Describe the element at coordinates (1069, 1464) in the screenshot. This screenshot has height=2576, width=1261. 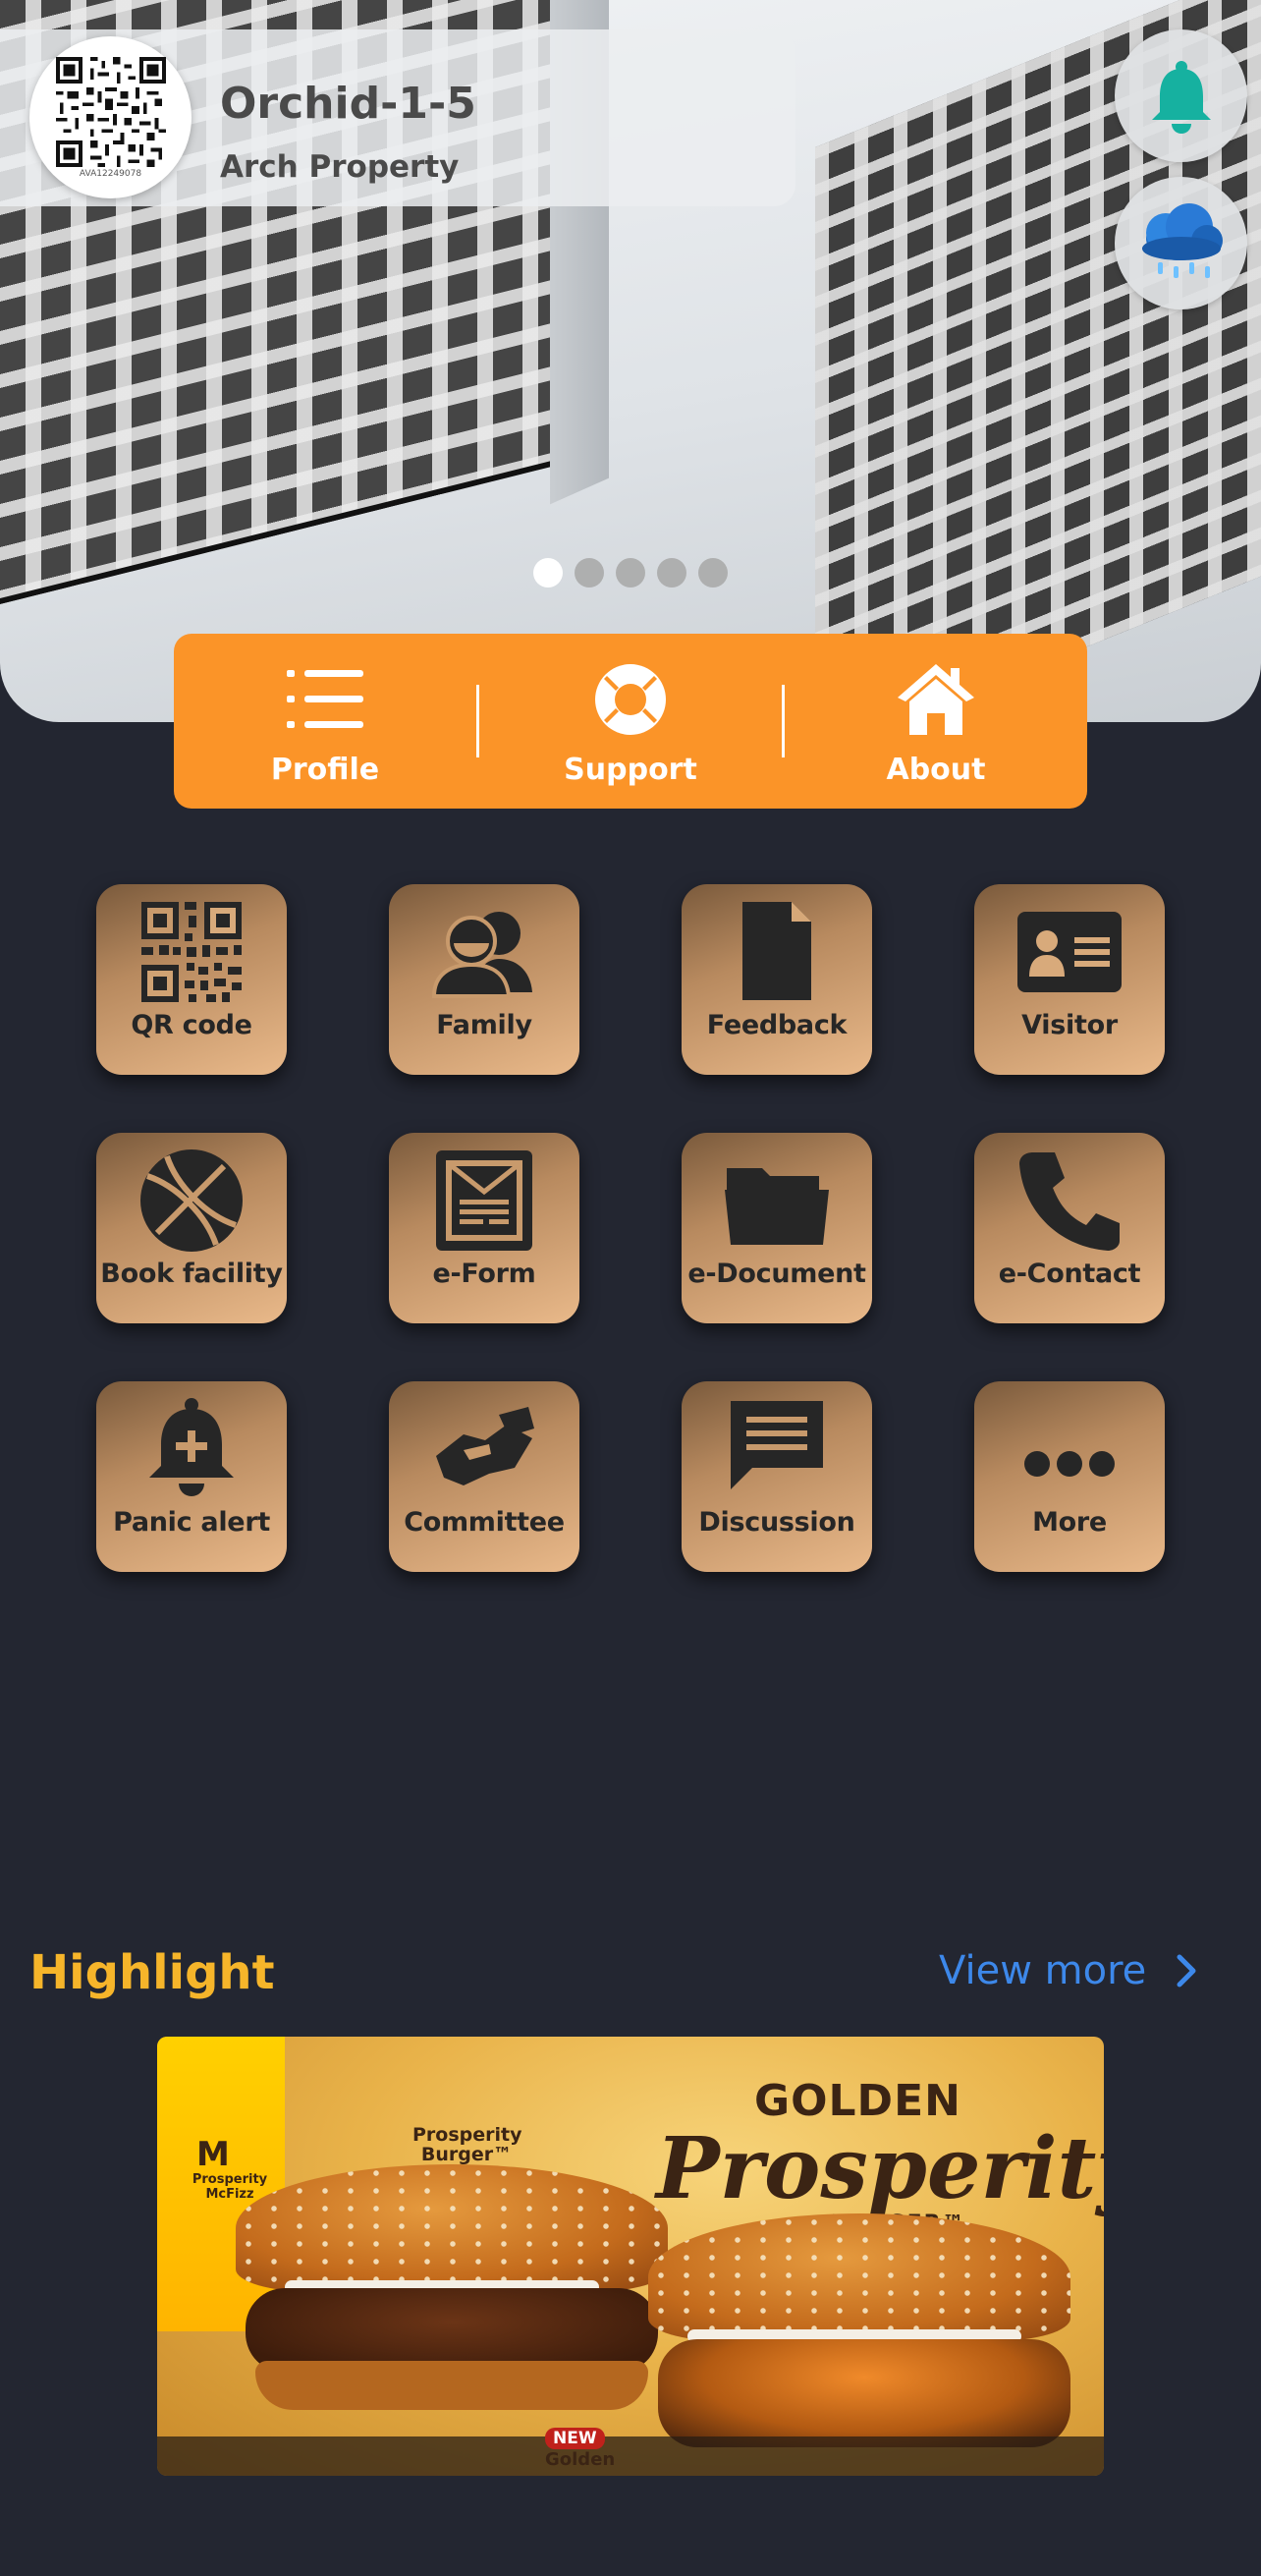
I see `more-icon` at that location.